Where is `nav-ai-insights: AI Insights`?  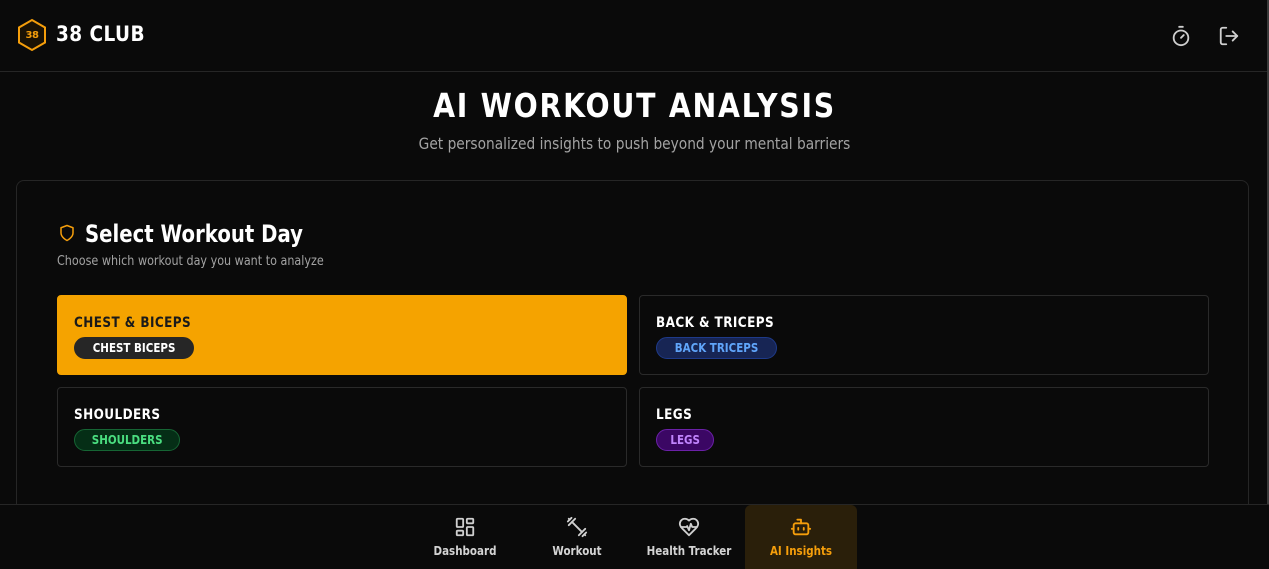 nav-ai-insights: AI Insights is located at coordinates (801, 537).